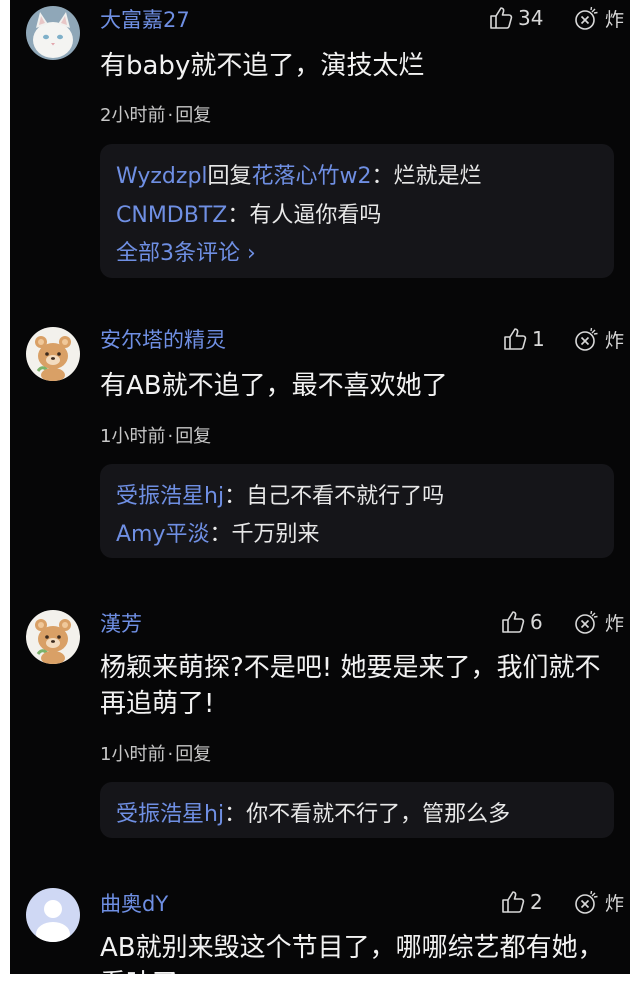 This screenshot has width=640, height=994. What do you see at coordinates (162, 176) in the screenshot?
I see `reply-username: Wyzdzpl` at bounding box center [162, 176].